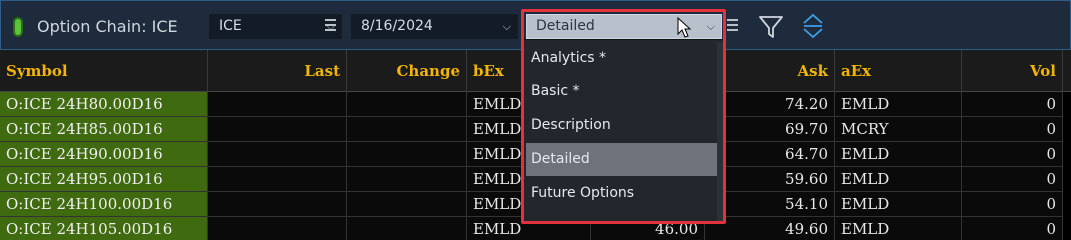 The height and width of the screenshot is (240, 1071). Describe the element at coordinates (230, 26) in the screenshot. I see `symbol-select-value: ICE` at that location.